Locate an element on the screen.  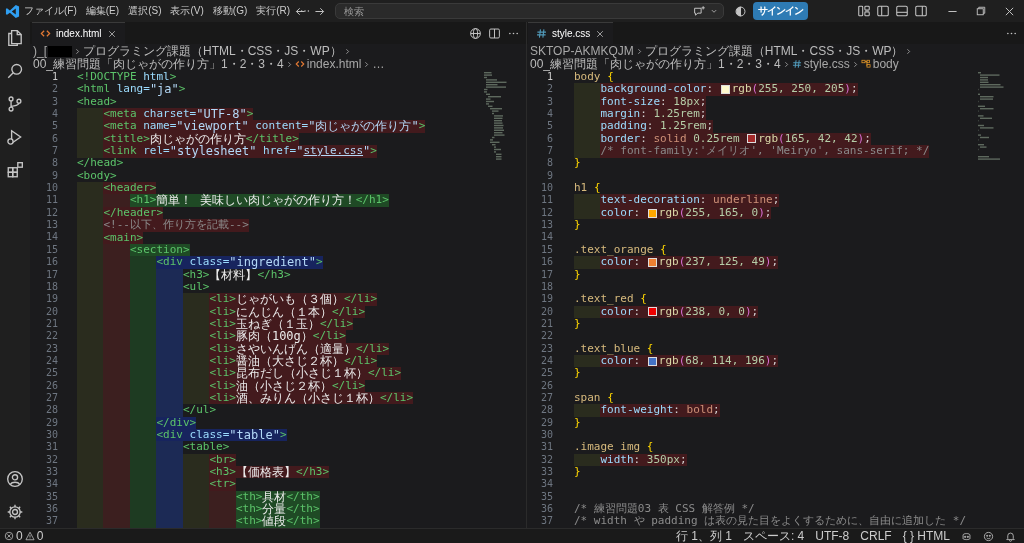
menu-item: 編集(E) is located at coordinates (102, 11).